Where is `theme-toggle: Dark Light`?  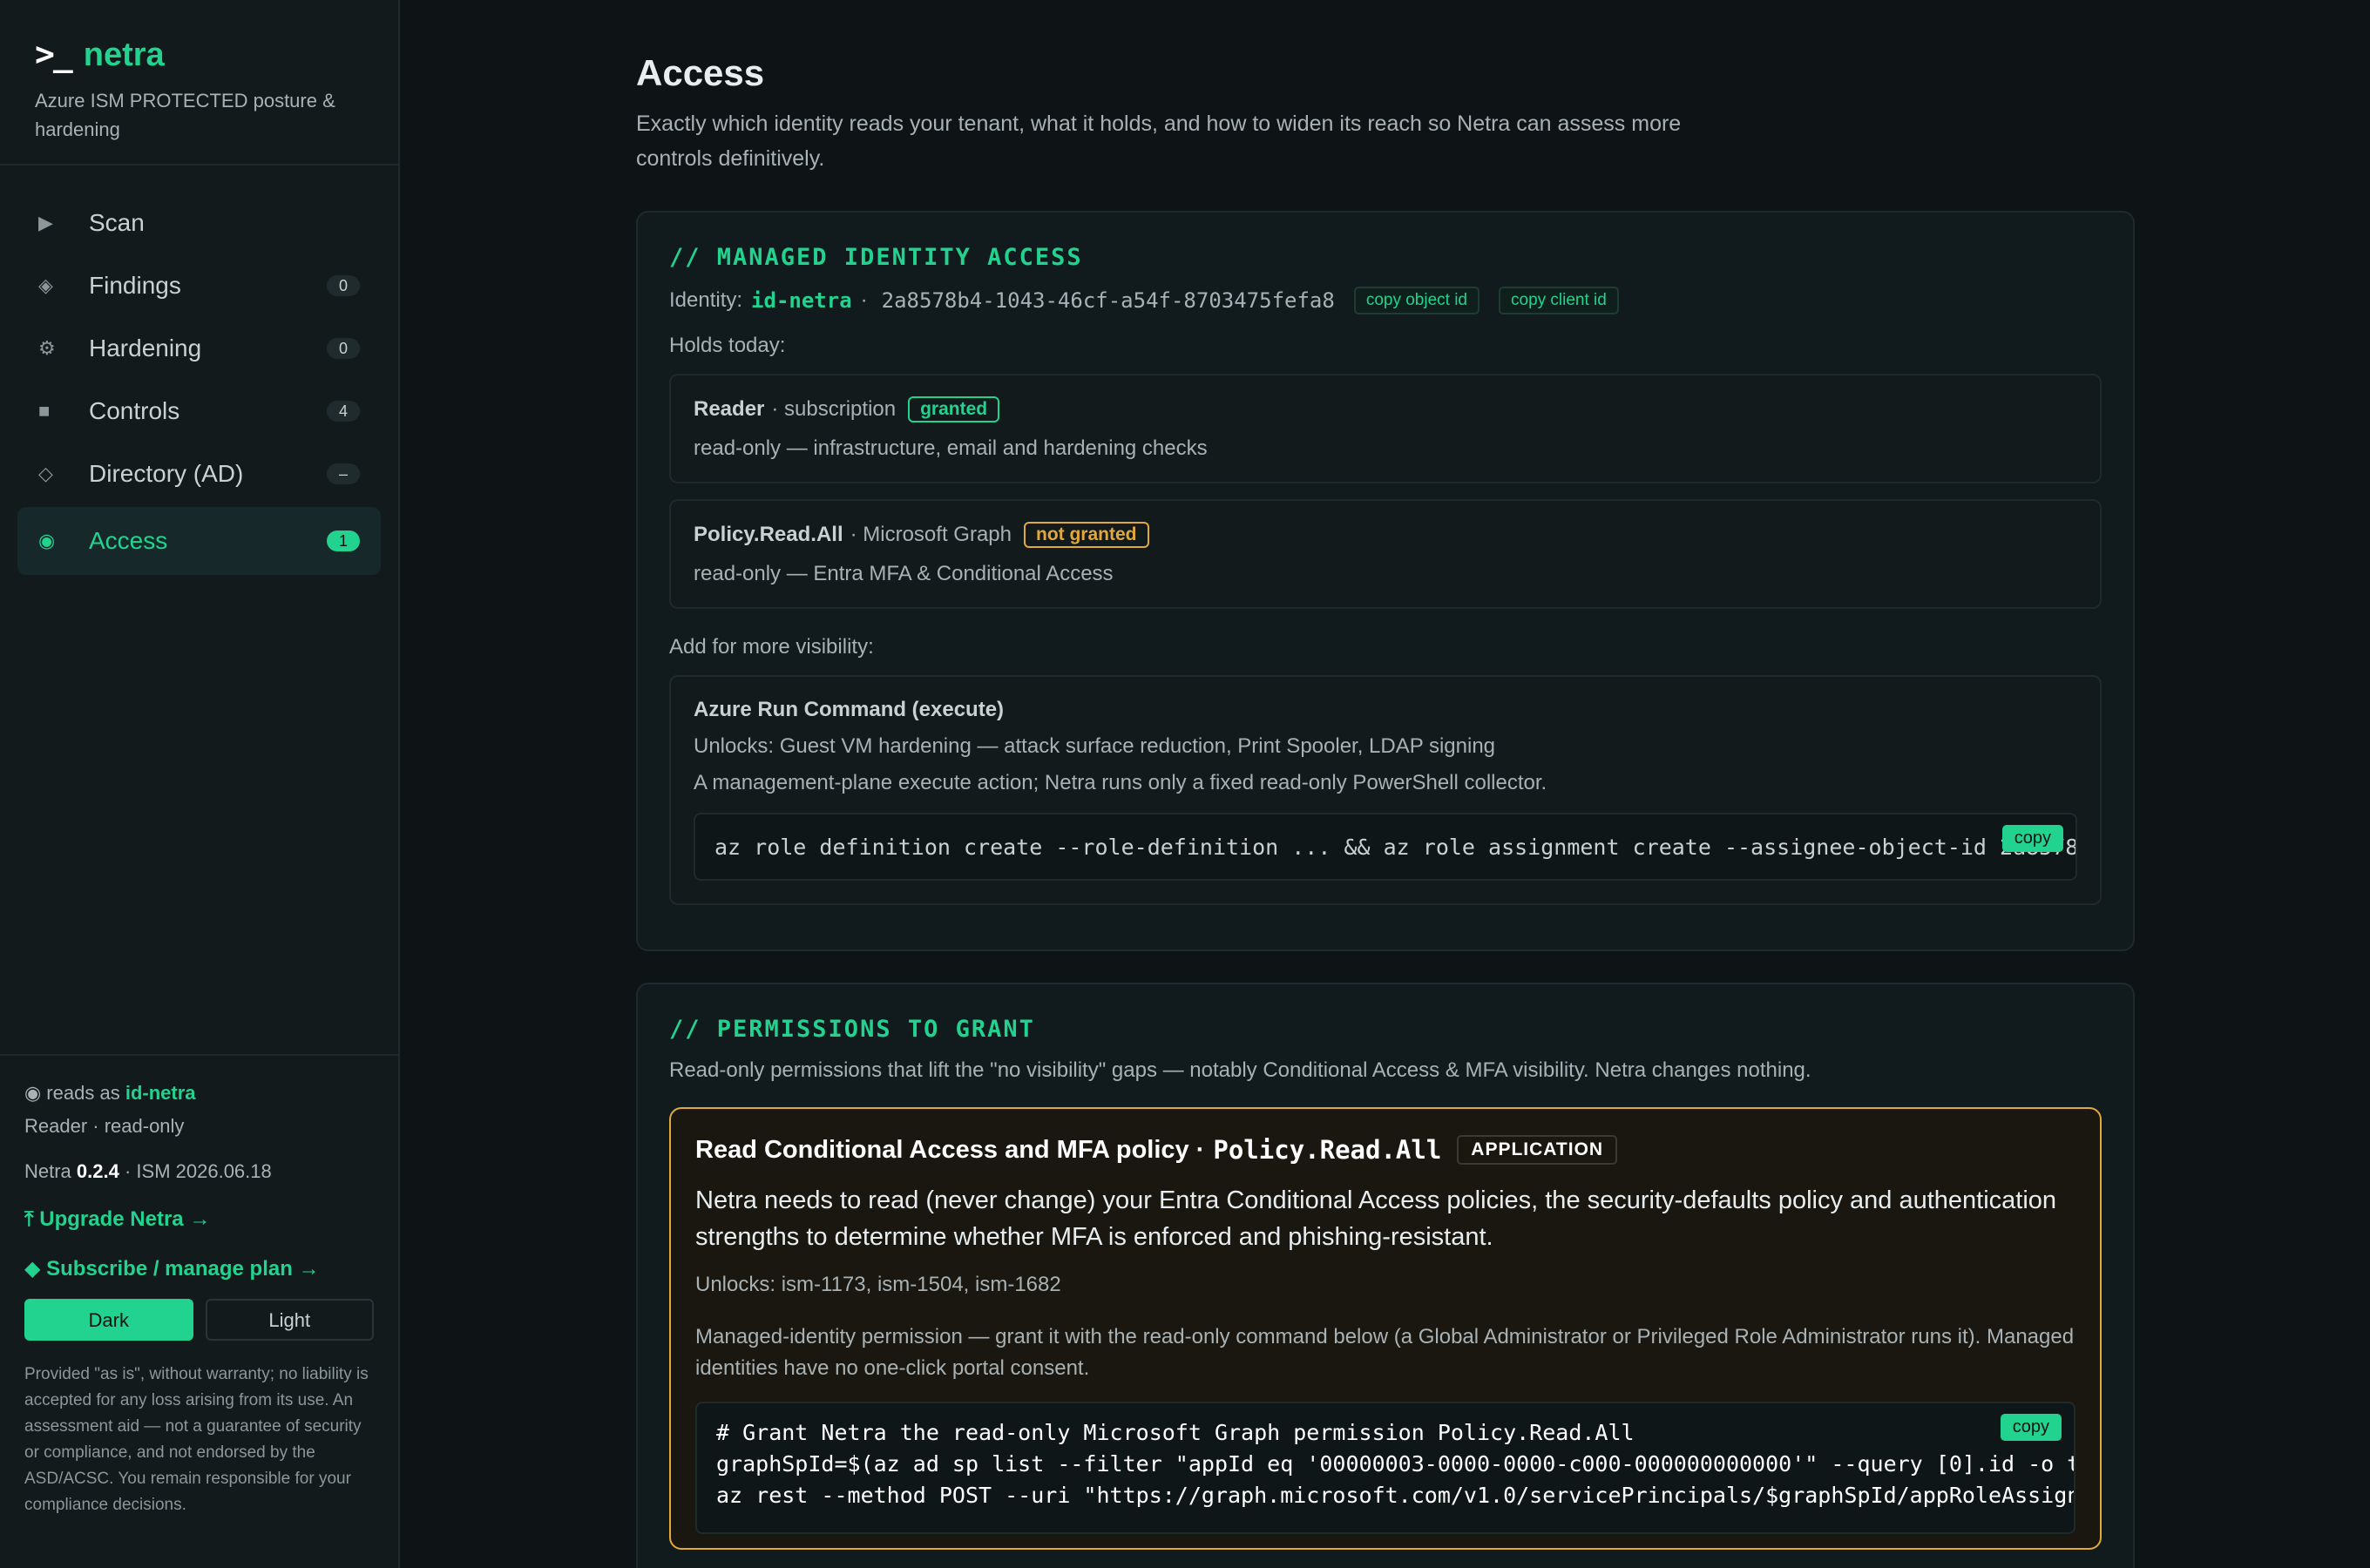
theme-toggle: Dark Light is located at coordinates (199, 1320).